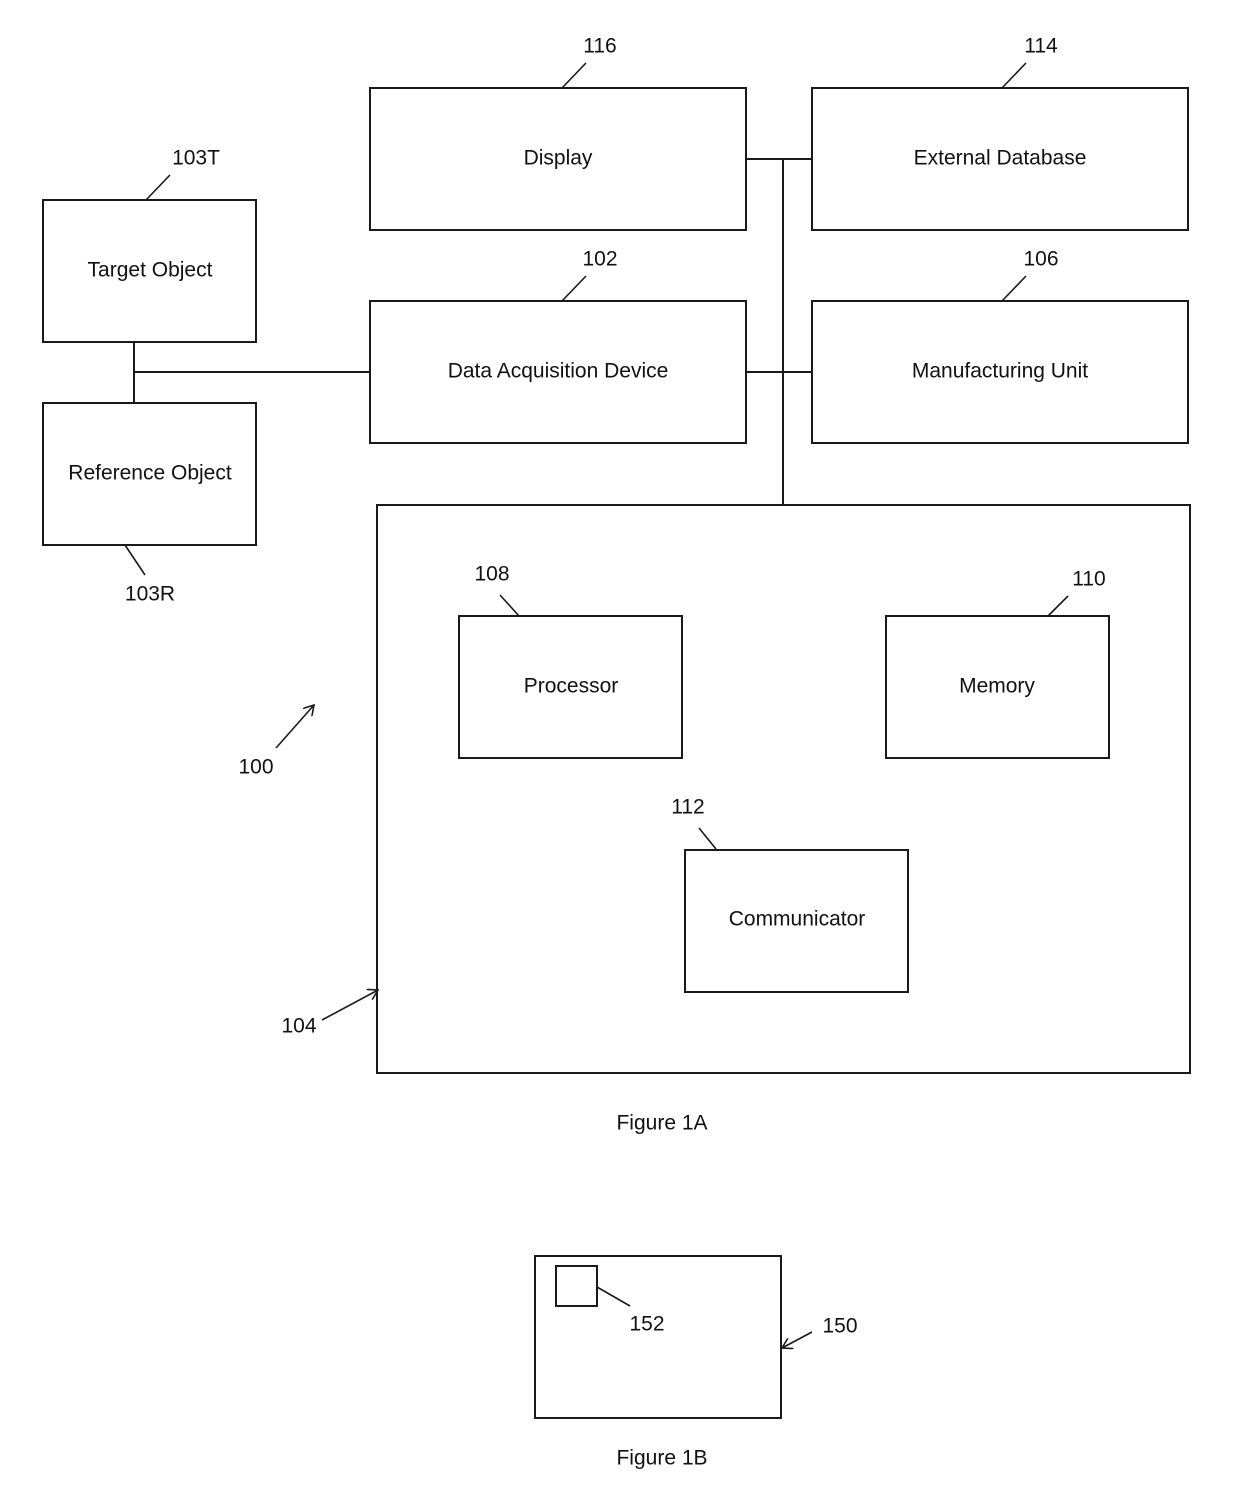 The height and width of the screenshot is (1507, 1240). Describe the element at coordinates (1000, 133) in the screenshot. I see `external-database-block: External Database 114` at that location.